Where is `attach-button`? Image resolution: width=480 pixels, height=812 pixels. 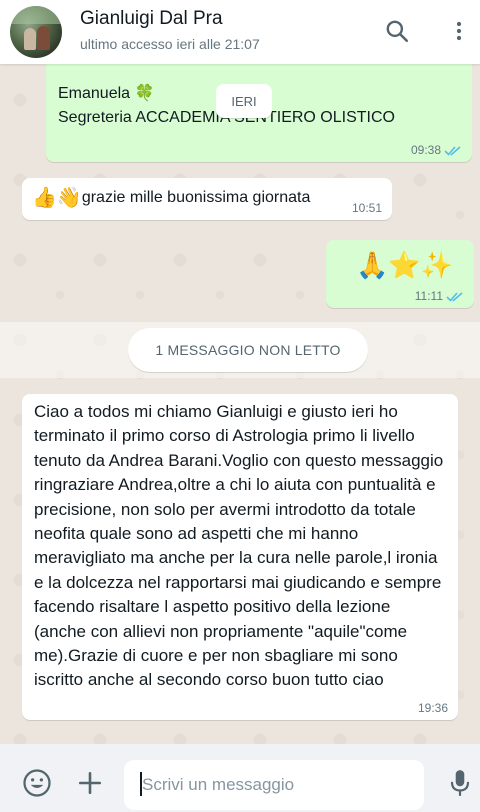
attach-button is located at coordinates (90, 783).